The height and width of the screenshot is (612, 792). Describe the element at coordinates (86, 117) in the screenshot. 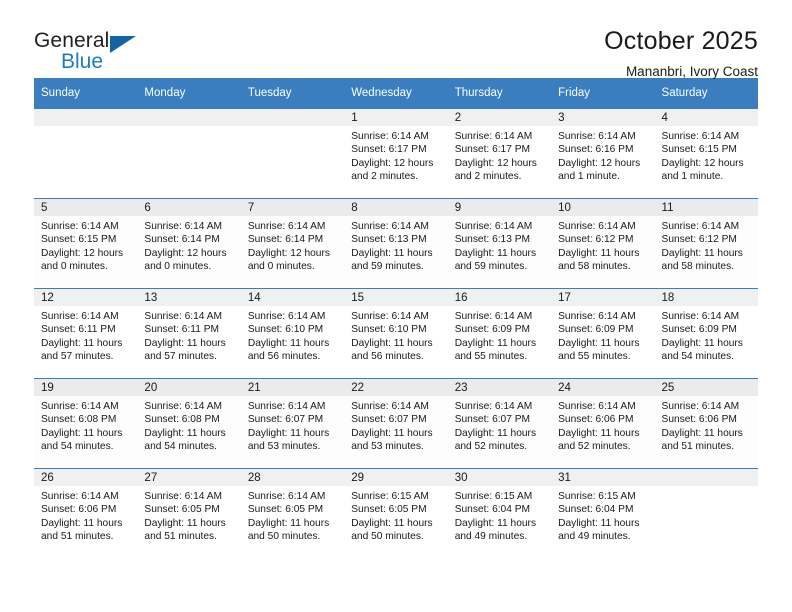

I see `day-number` at that location.